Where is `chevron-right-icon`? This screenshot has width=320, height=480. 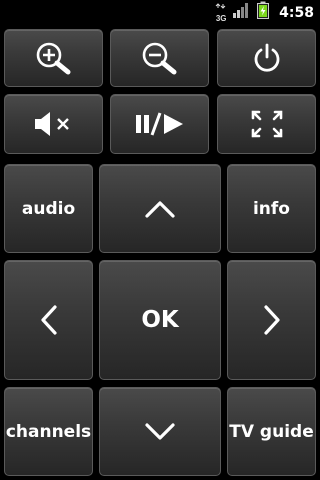 chevron-right-icon is located at coordinates (271, 320).